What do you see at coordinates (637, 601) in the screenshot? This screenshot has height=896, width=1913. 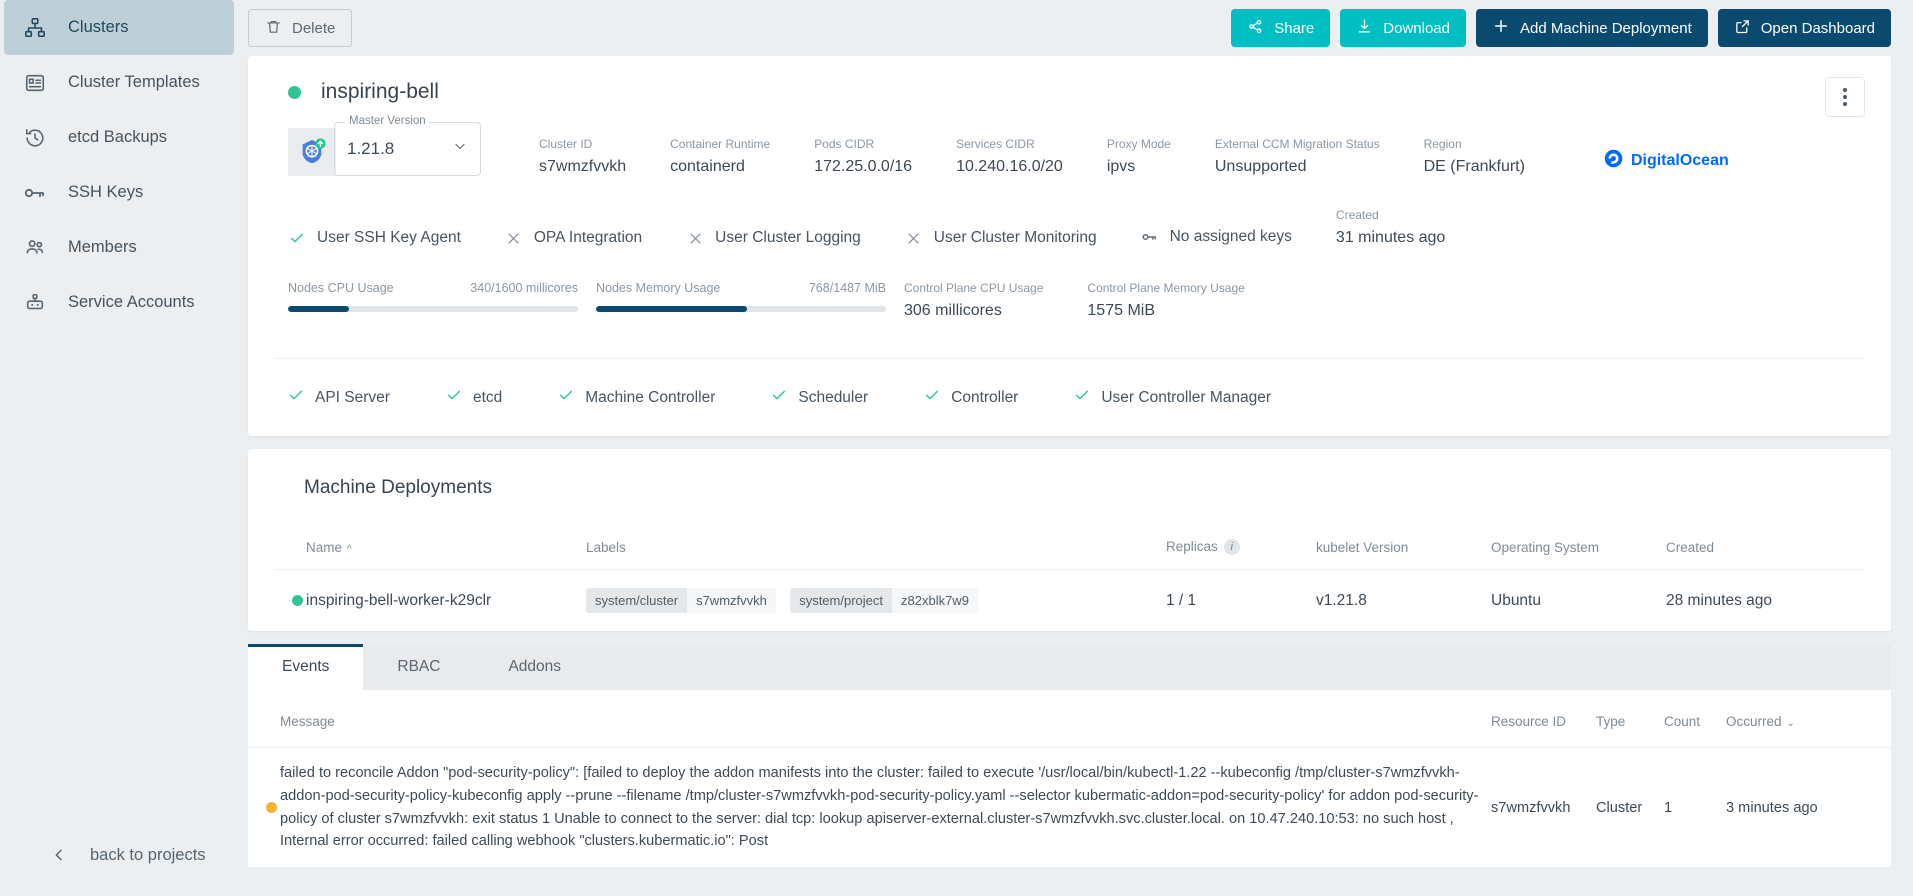 I see `label-key: system/cluster` at bounding box center [637, 601].